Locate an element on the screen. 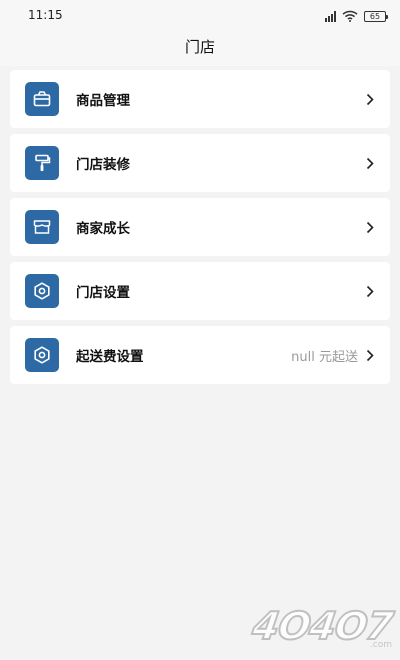 The height and width of the screenshot is (660, 400). watermark-logo: 4O4O7 .com is located at coordinates (319, 626).